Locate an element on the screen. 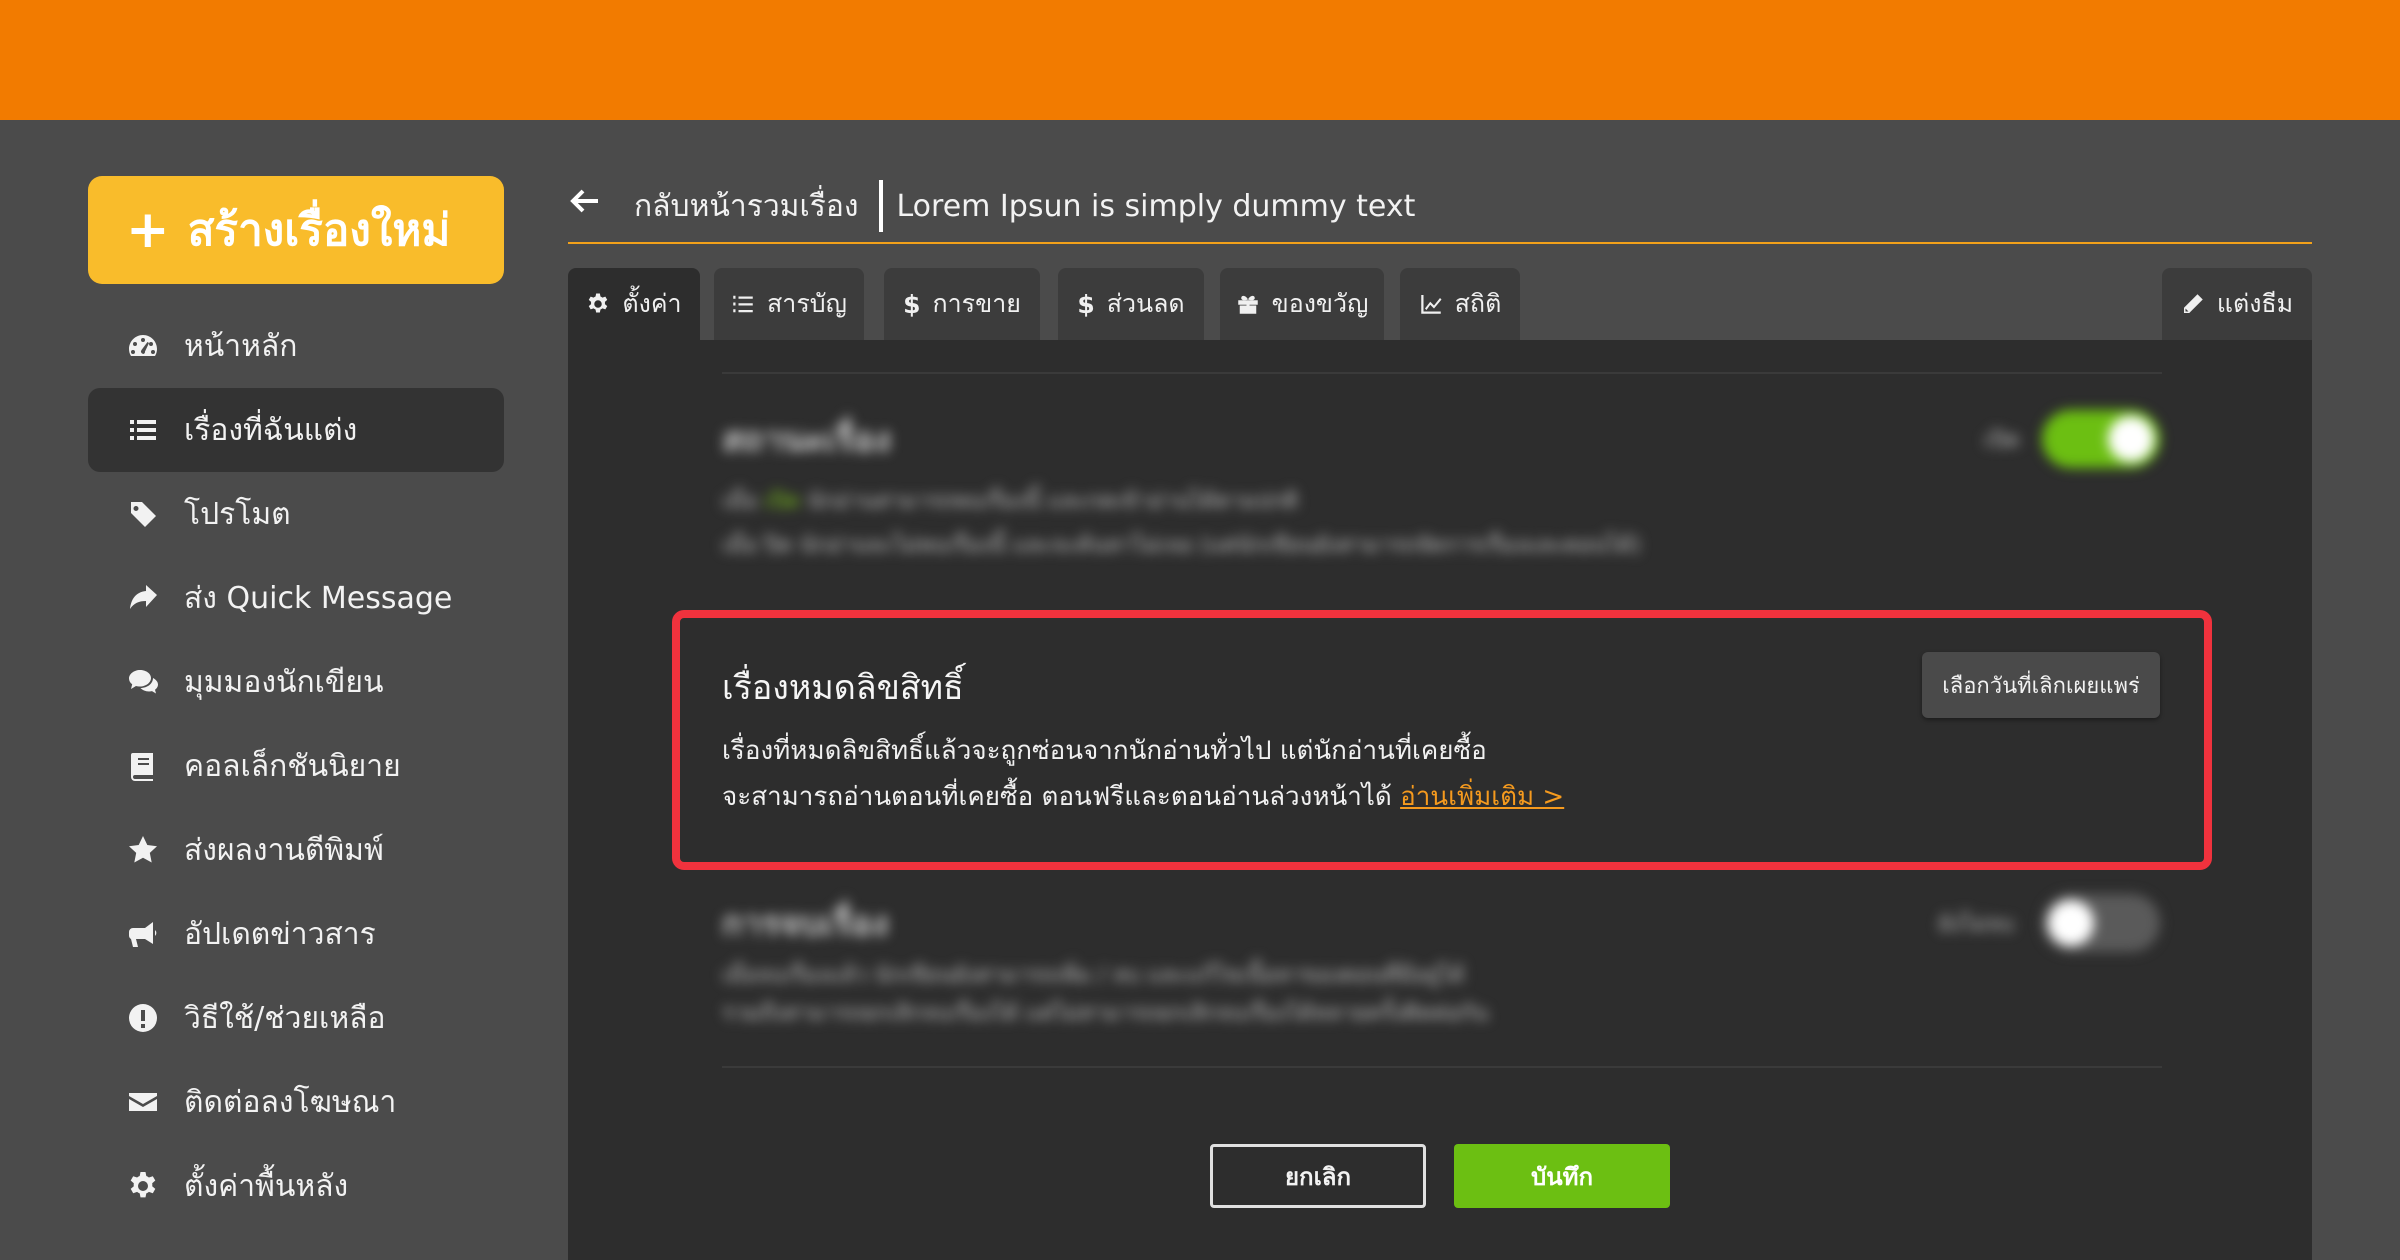  story-title: Lorem Ipsun is simply dummy text is located at coordinates (1156, 206).